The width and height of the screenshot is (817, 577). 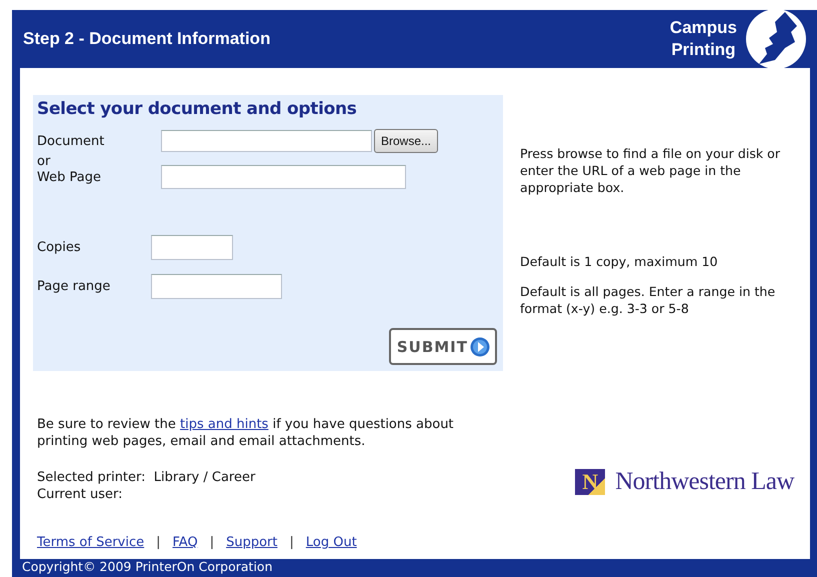 What do you see at coordinates (619, 261) in the screenshot?
I see `help-text: Default is 1 copy, maximum 10` at bounding box center [619, 261].